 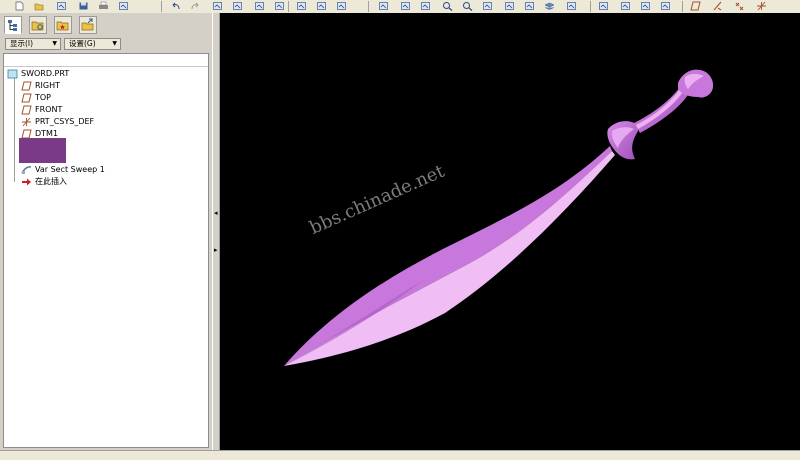 I want to click on appearance-icon, so click(x=571, y=6).